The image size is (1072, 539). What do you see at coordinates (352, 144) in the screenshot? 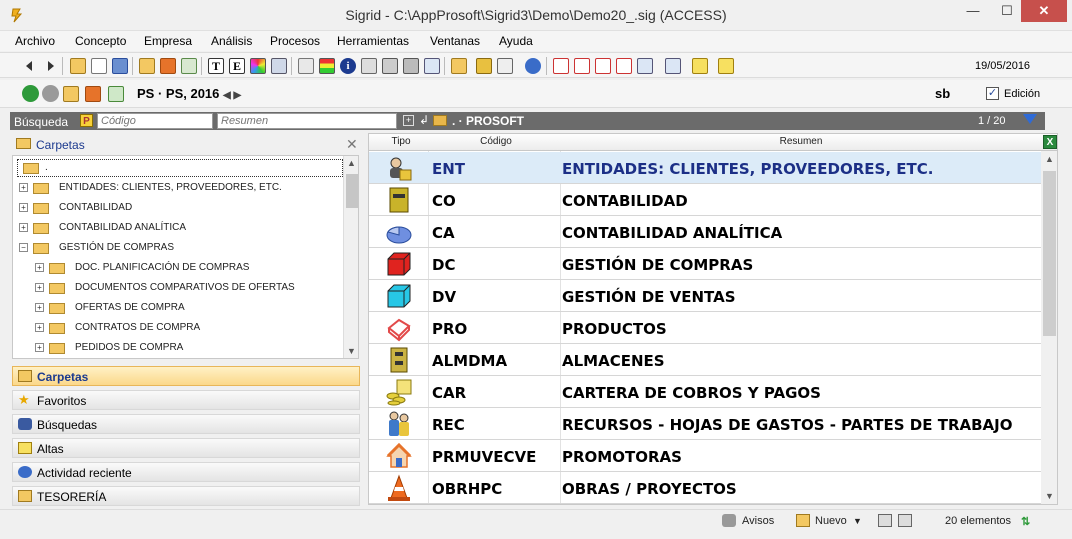
I see `close-panel-icon: ✕` at bounding box center [352, 144].